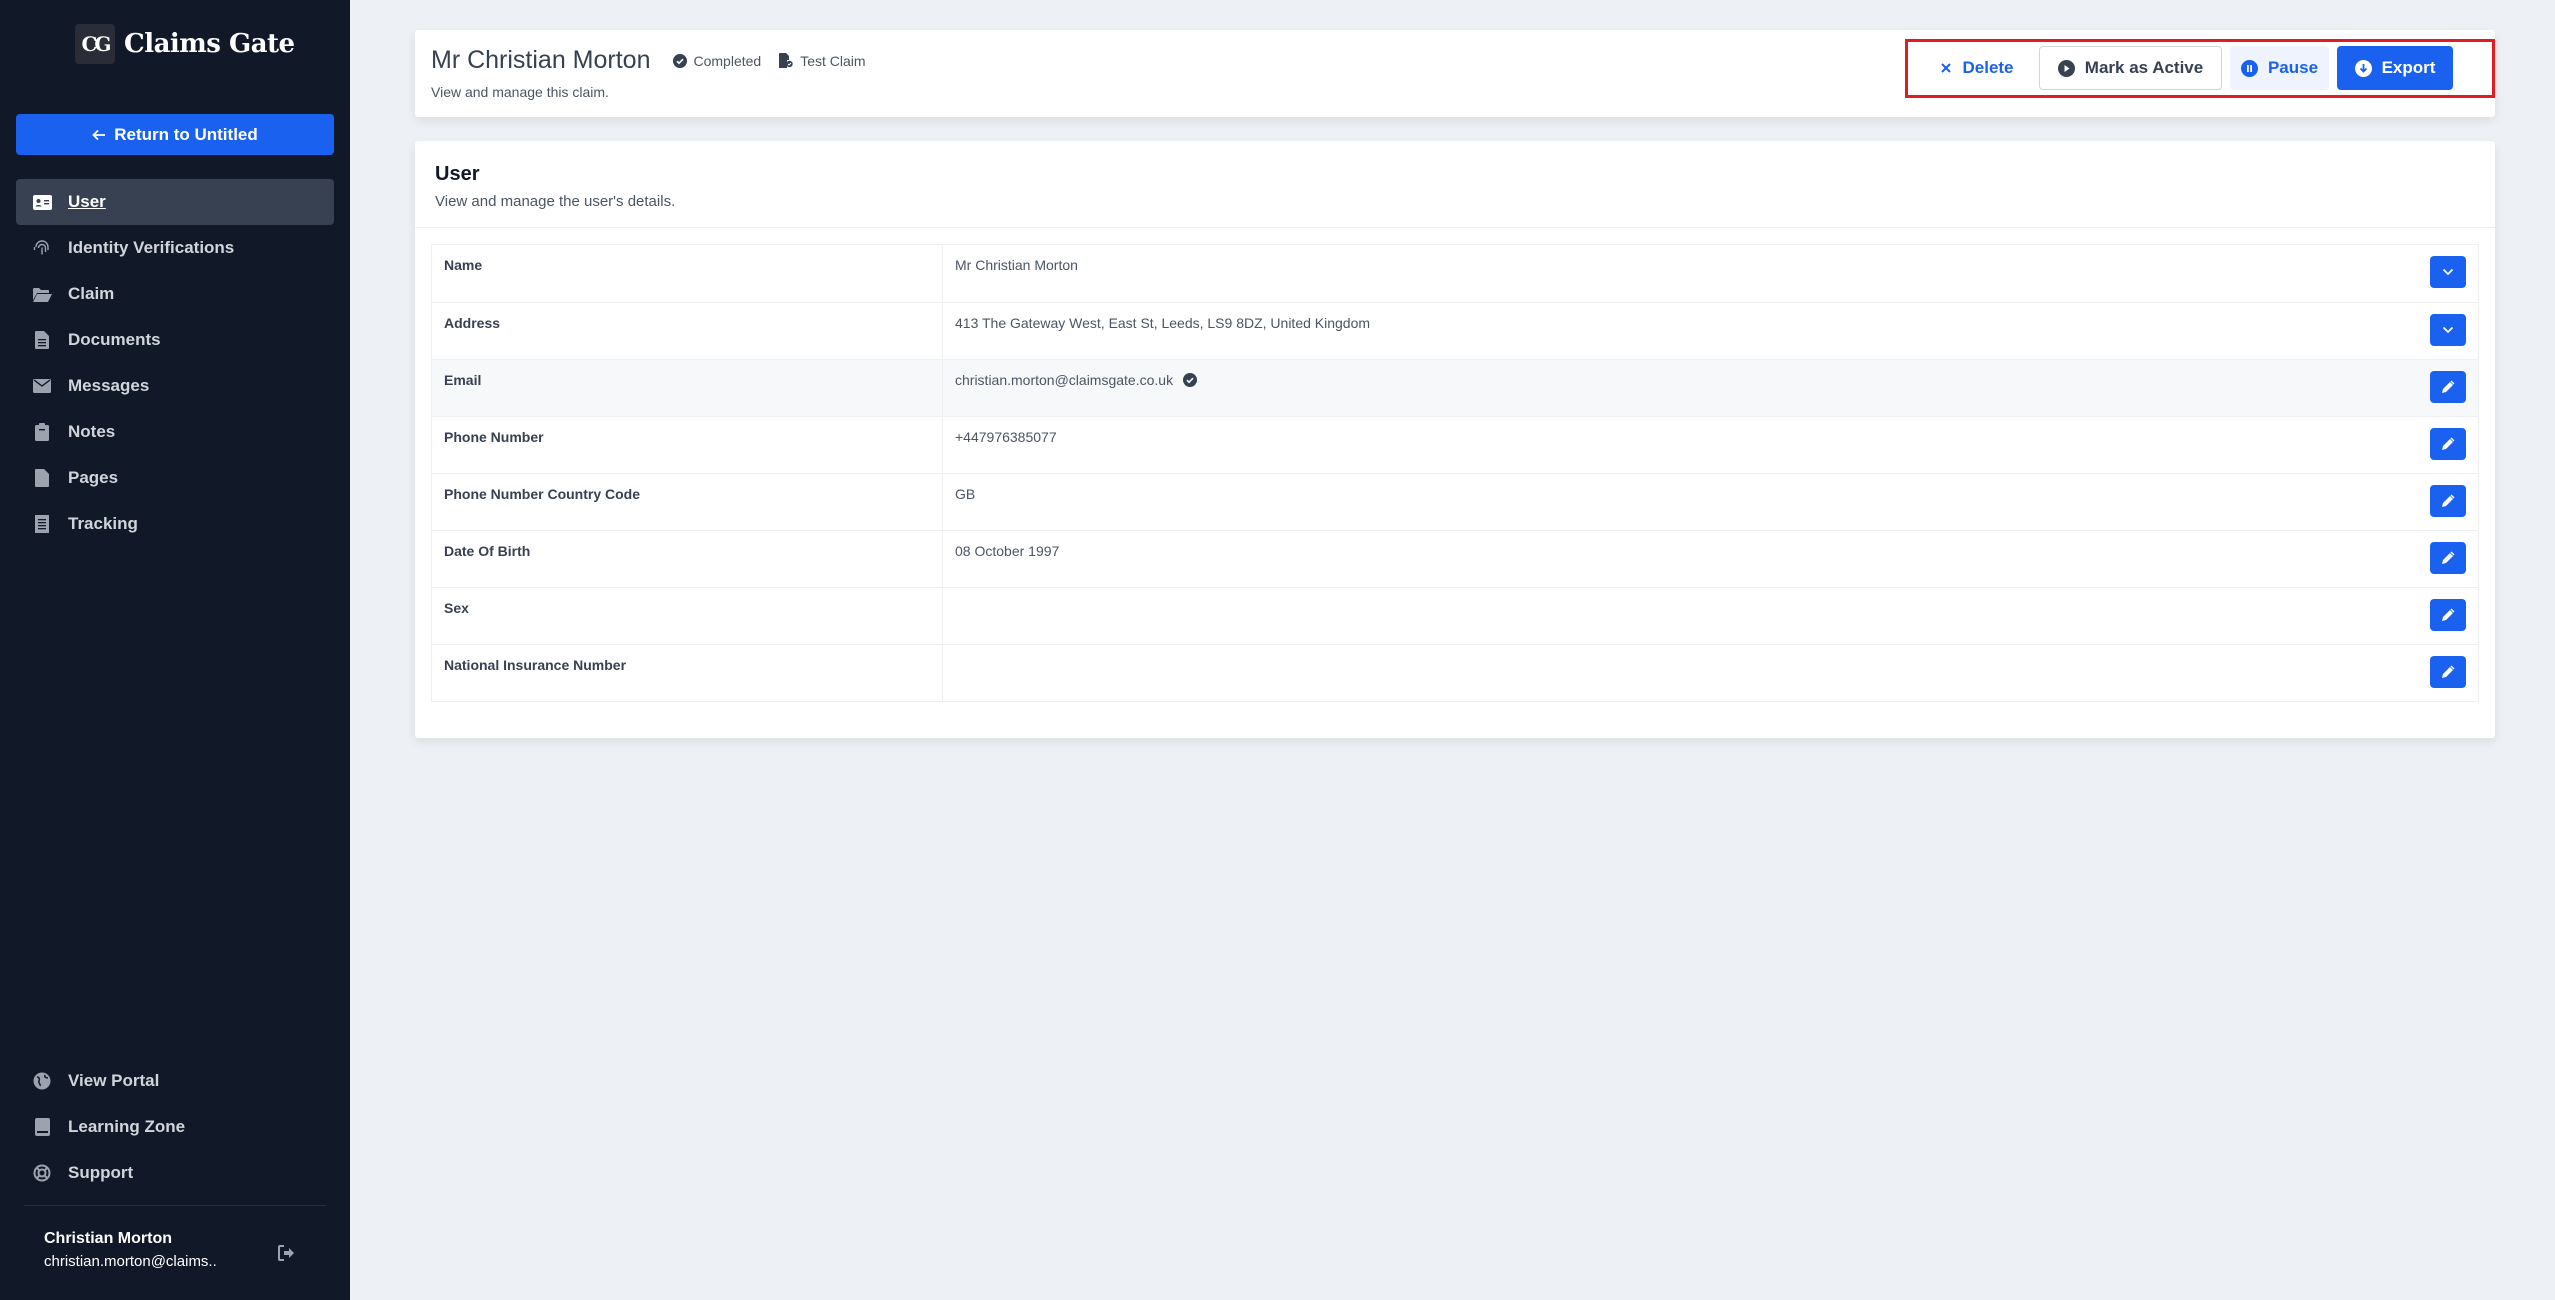  Describe the element at coordinates (42, 294) in the screenshot. I see `folder-open-icon` at that location.